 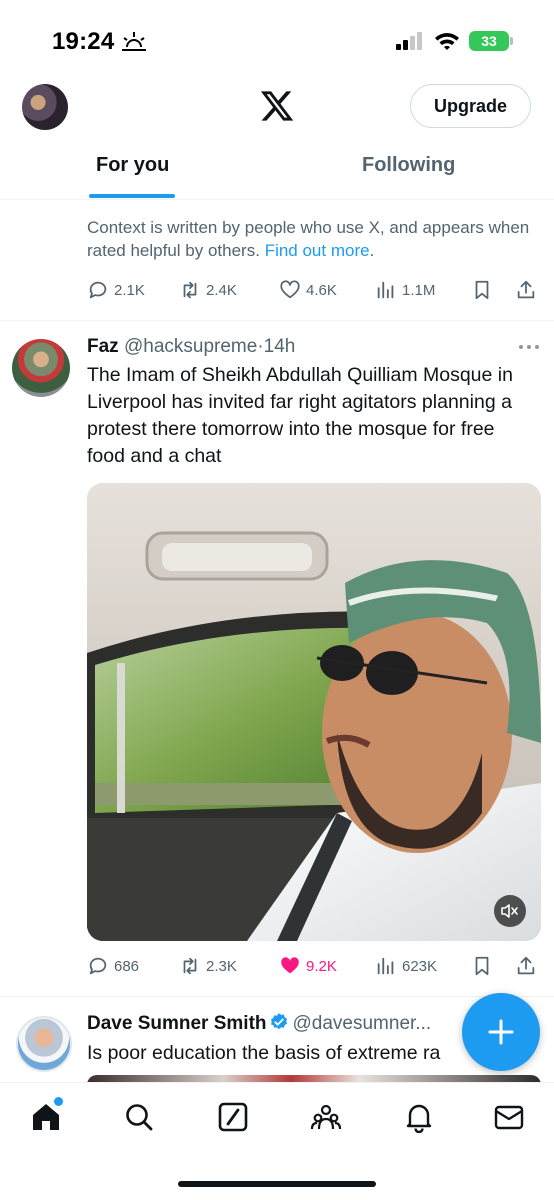 I want to click on tab-following: Following, so click(x=408, y=165).